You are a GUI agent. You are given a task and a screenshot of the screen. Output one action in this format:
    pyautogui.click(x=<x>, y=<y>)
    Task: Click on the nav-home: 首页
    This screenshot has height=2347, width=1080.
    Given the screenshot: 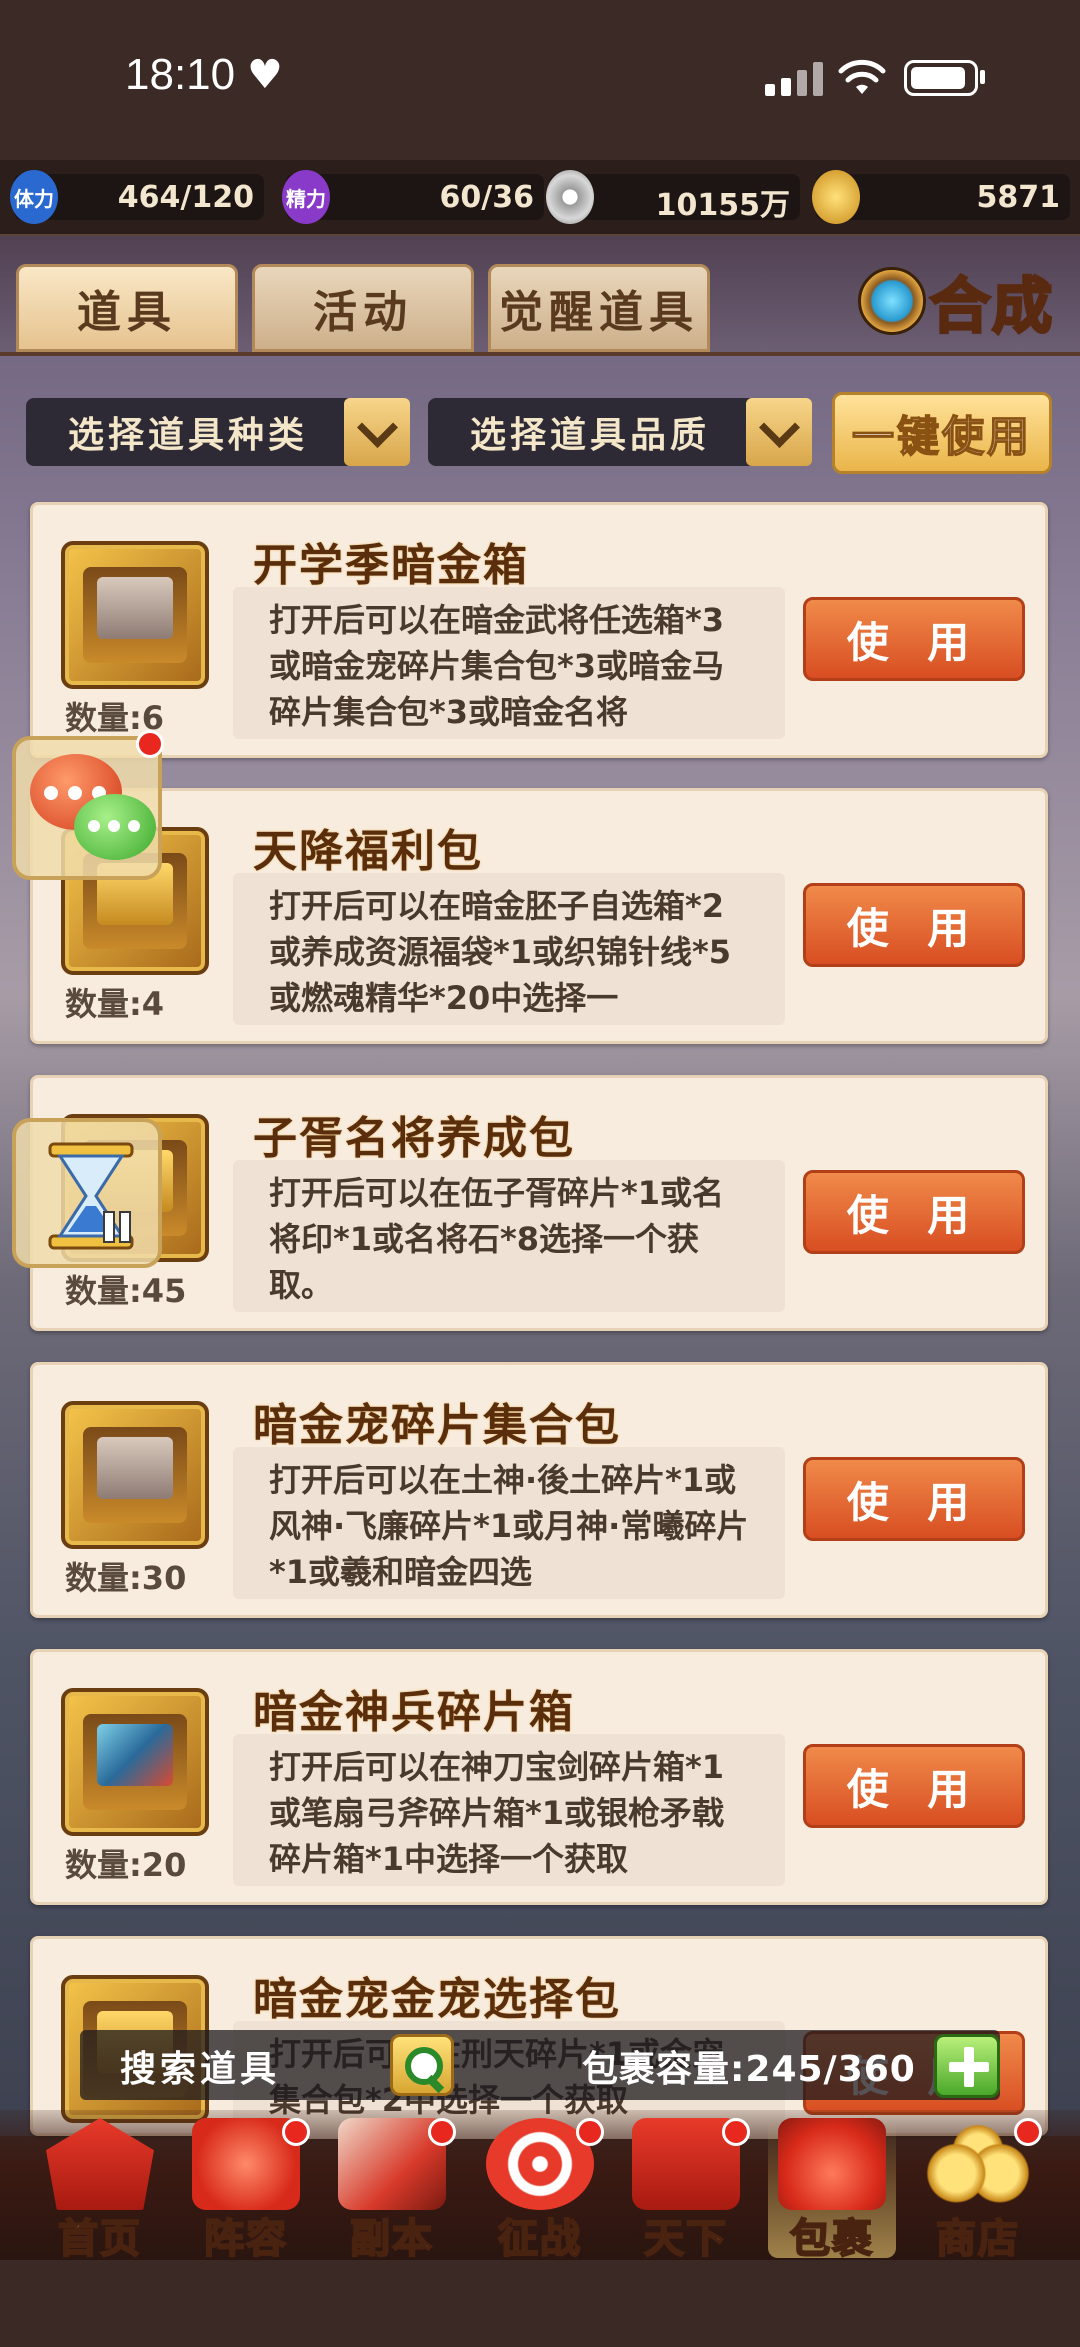 What is the action you would take?
    pyautogui.click(x=100, y=2190)
    